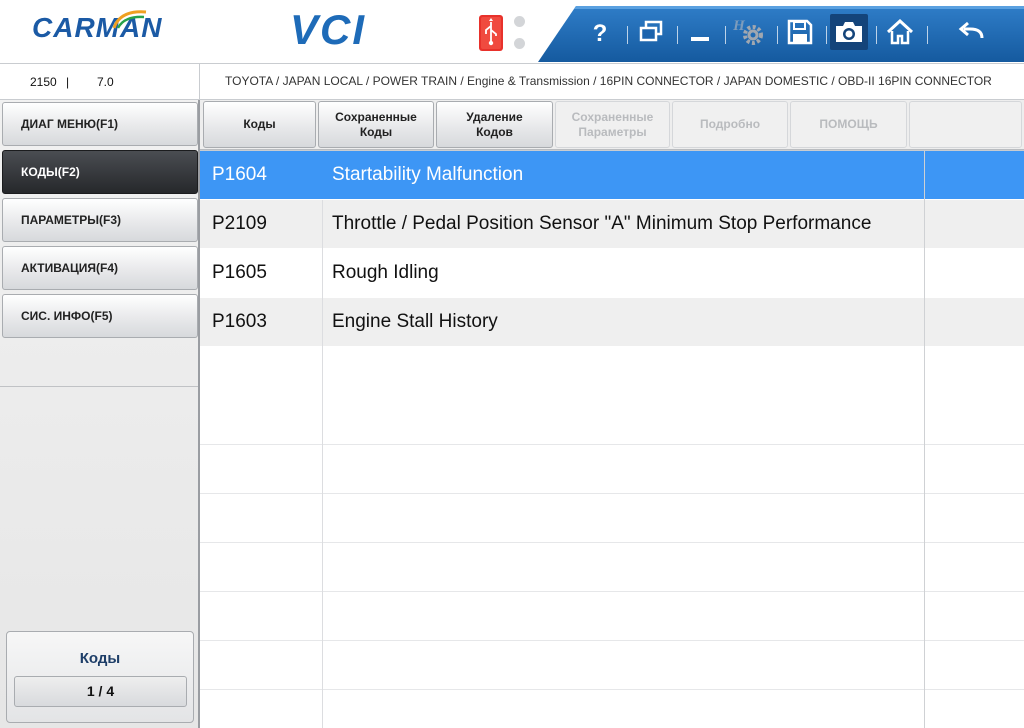 The width and height of the screenshot is (1024, 728). I want to click on tab-label: Удаление Кодов, so click(494, 124).